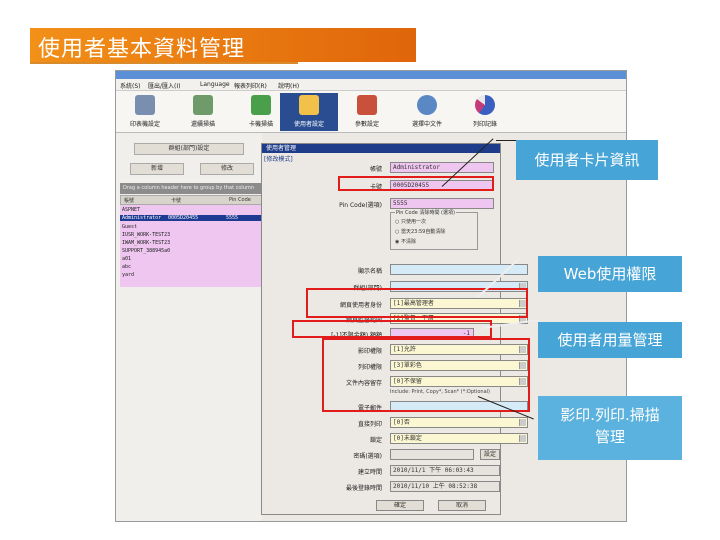 Image resolution: width=720 pixels, height=540 pixels. I want to click on edit-button: 修改, so click(227, 169).